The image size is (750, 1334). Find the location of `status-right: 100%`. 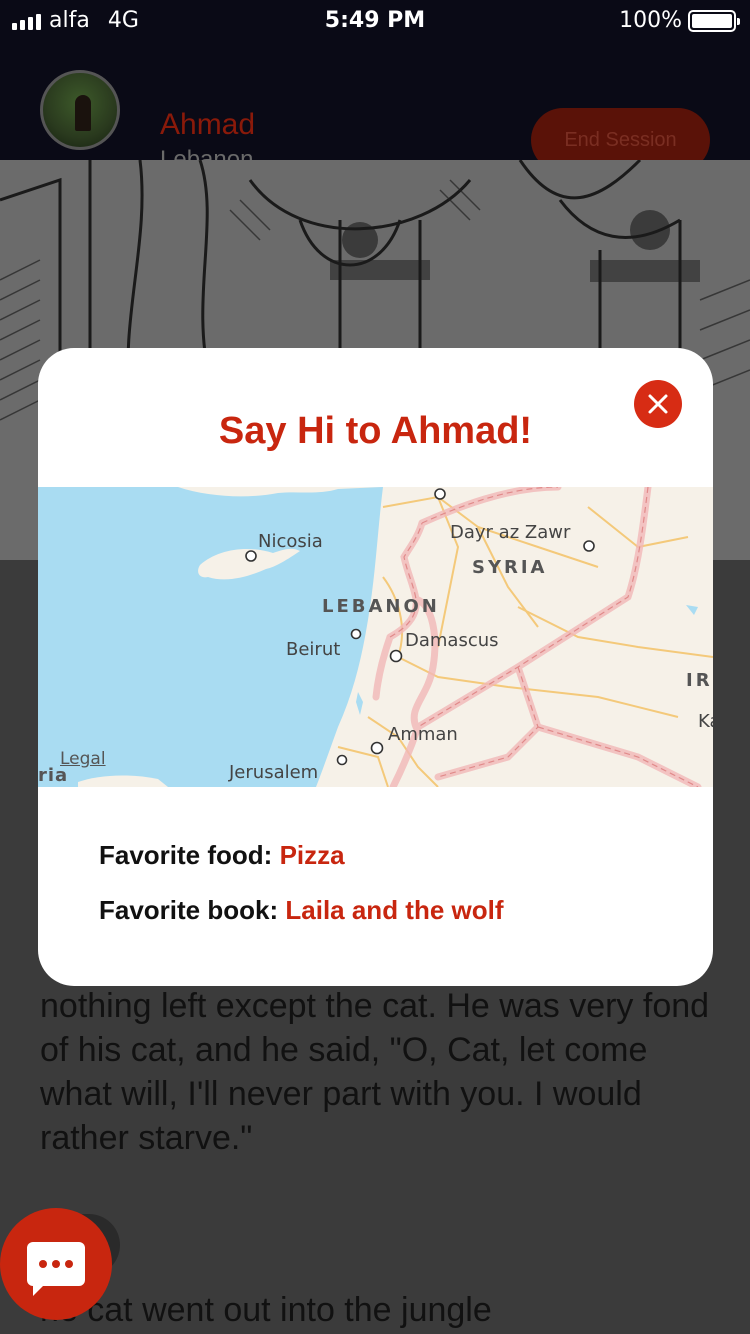

status-right: 100% is located at coordinates (679, 20).